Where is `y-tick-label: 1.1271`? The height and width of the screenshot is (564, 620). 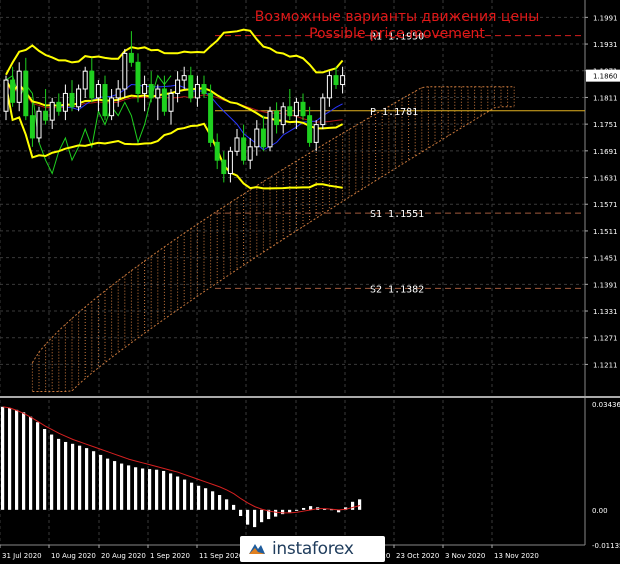
y-tick-label: 1.1271 is located at coordinates (605, 339).